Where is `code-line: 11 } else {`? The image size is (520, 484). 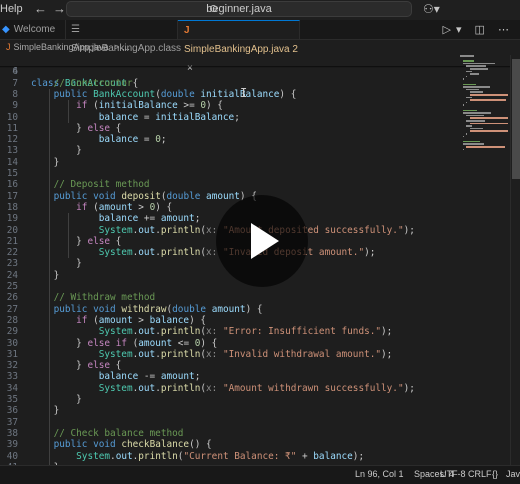
code-line: 11 } else { is located at coordinates (255, 128).